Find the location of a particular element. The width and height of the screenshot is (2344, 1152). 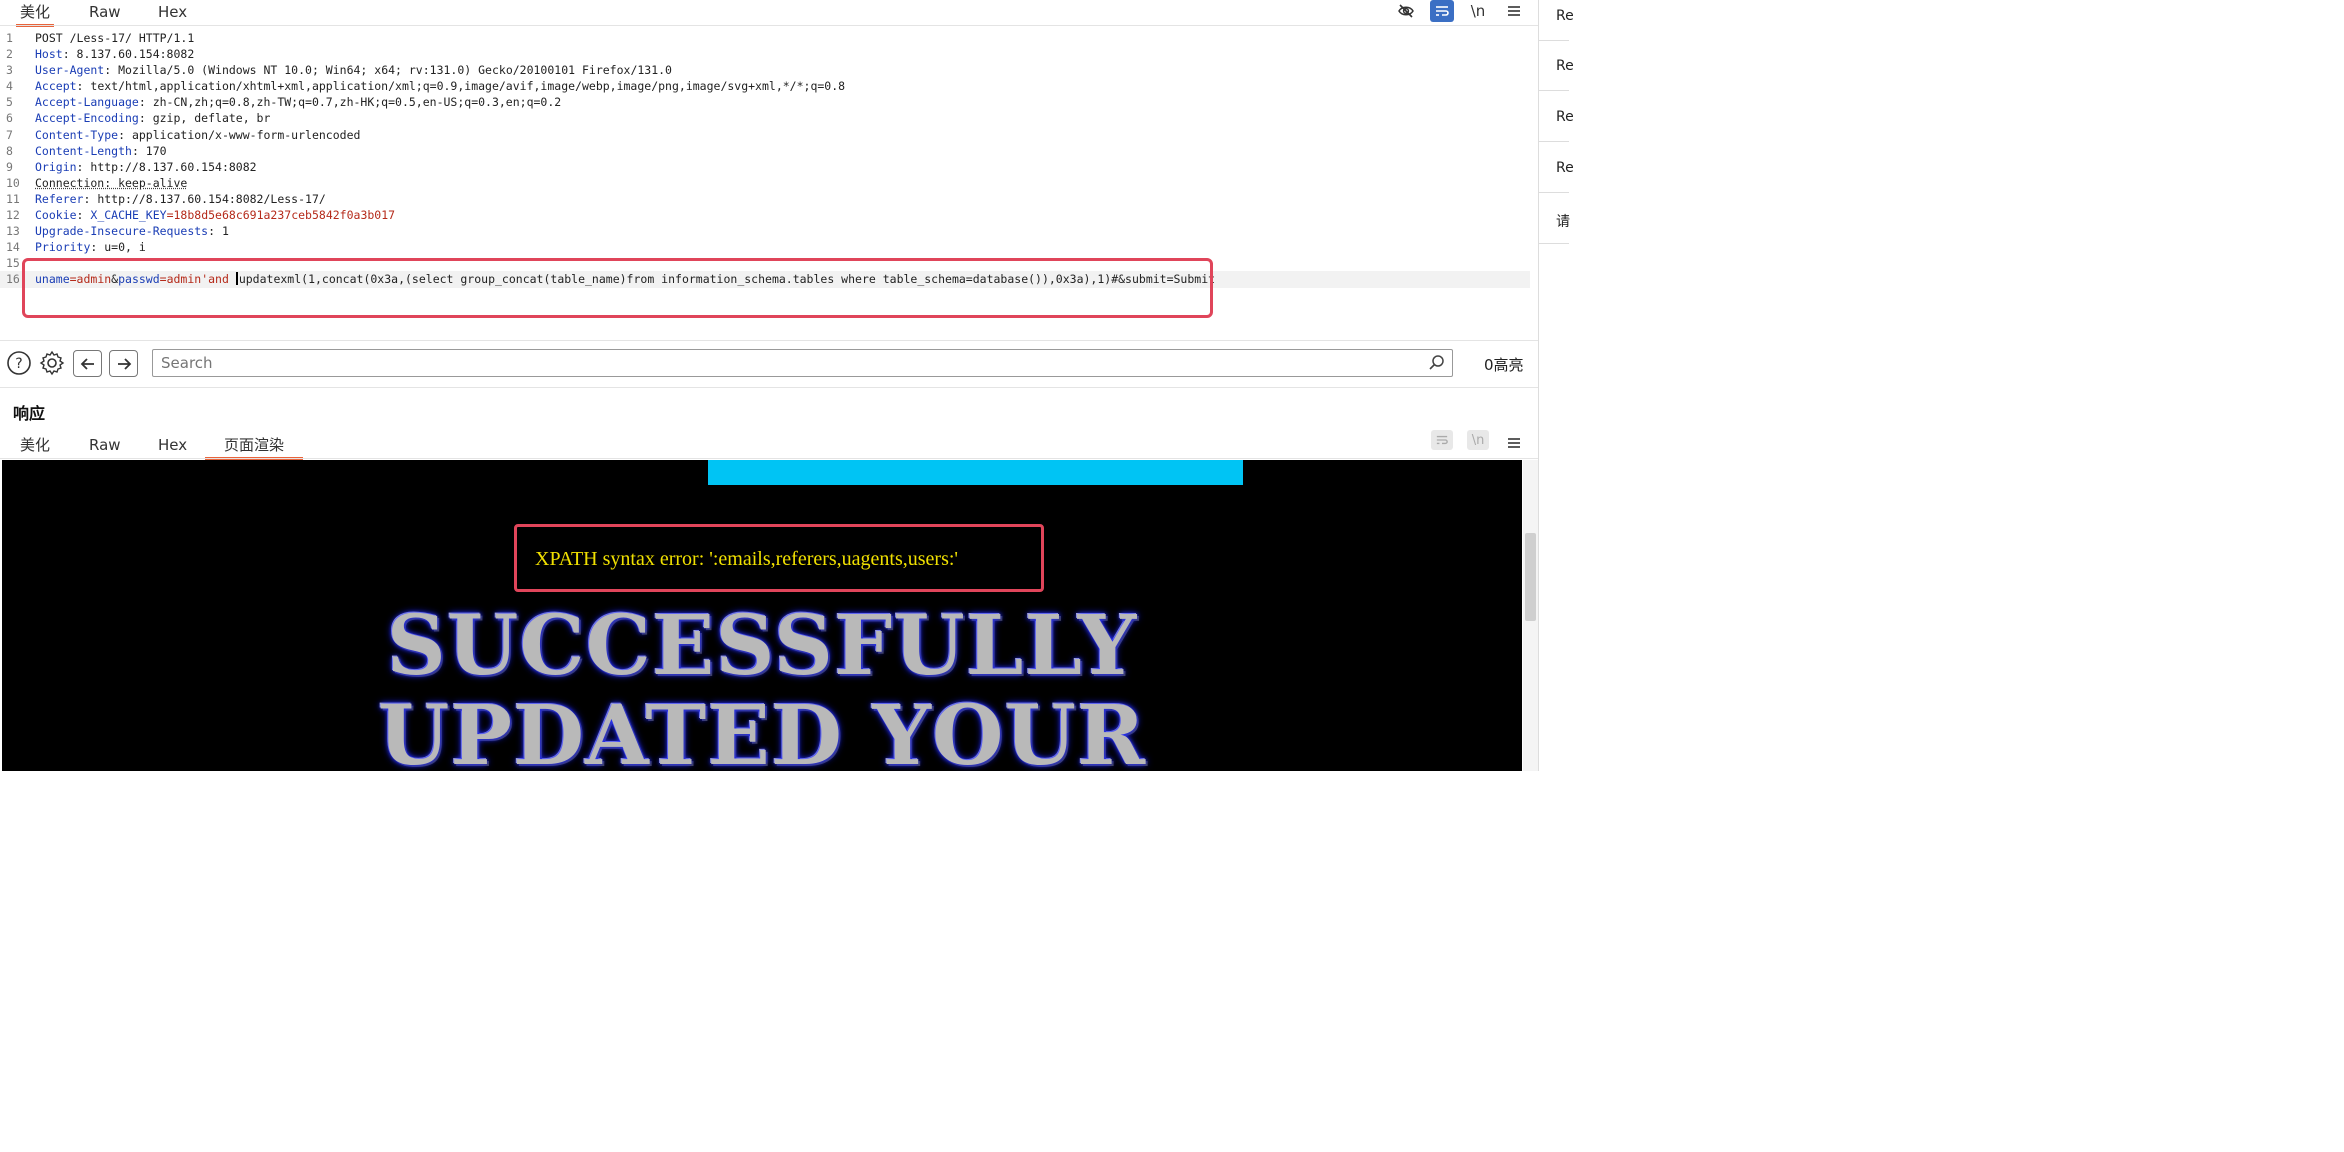

header-value: : 170 is located at coordinates (149, 150).